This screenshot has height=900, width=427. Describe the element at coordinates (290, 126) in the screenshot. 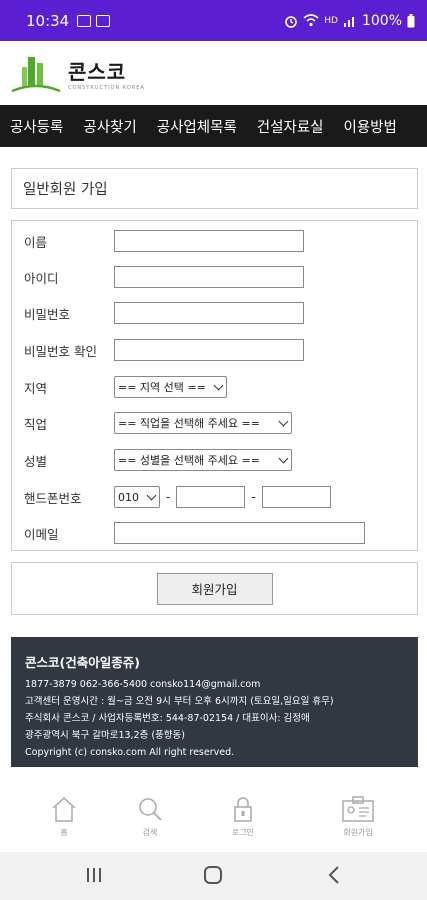

I see `nav-item-resources: 건설자료실` at that location.